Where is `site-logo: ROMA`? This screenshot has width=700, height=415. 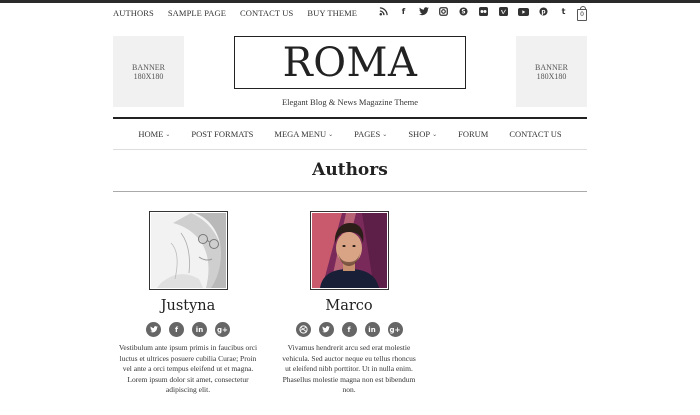
site-logo: ROMA is located at coordinates (350, 62).